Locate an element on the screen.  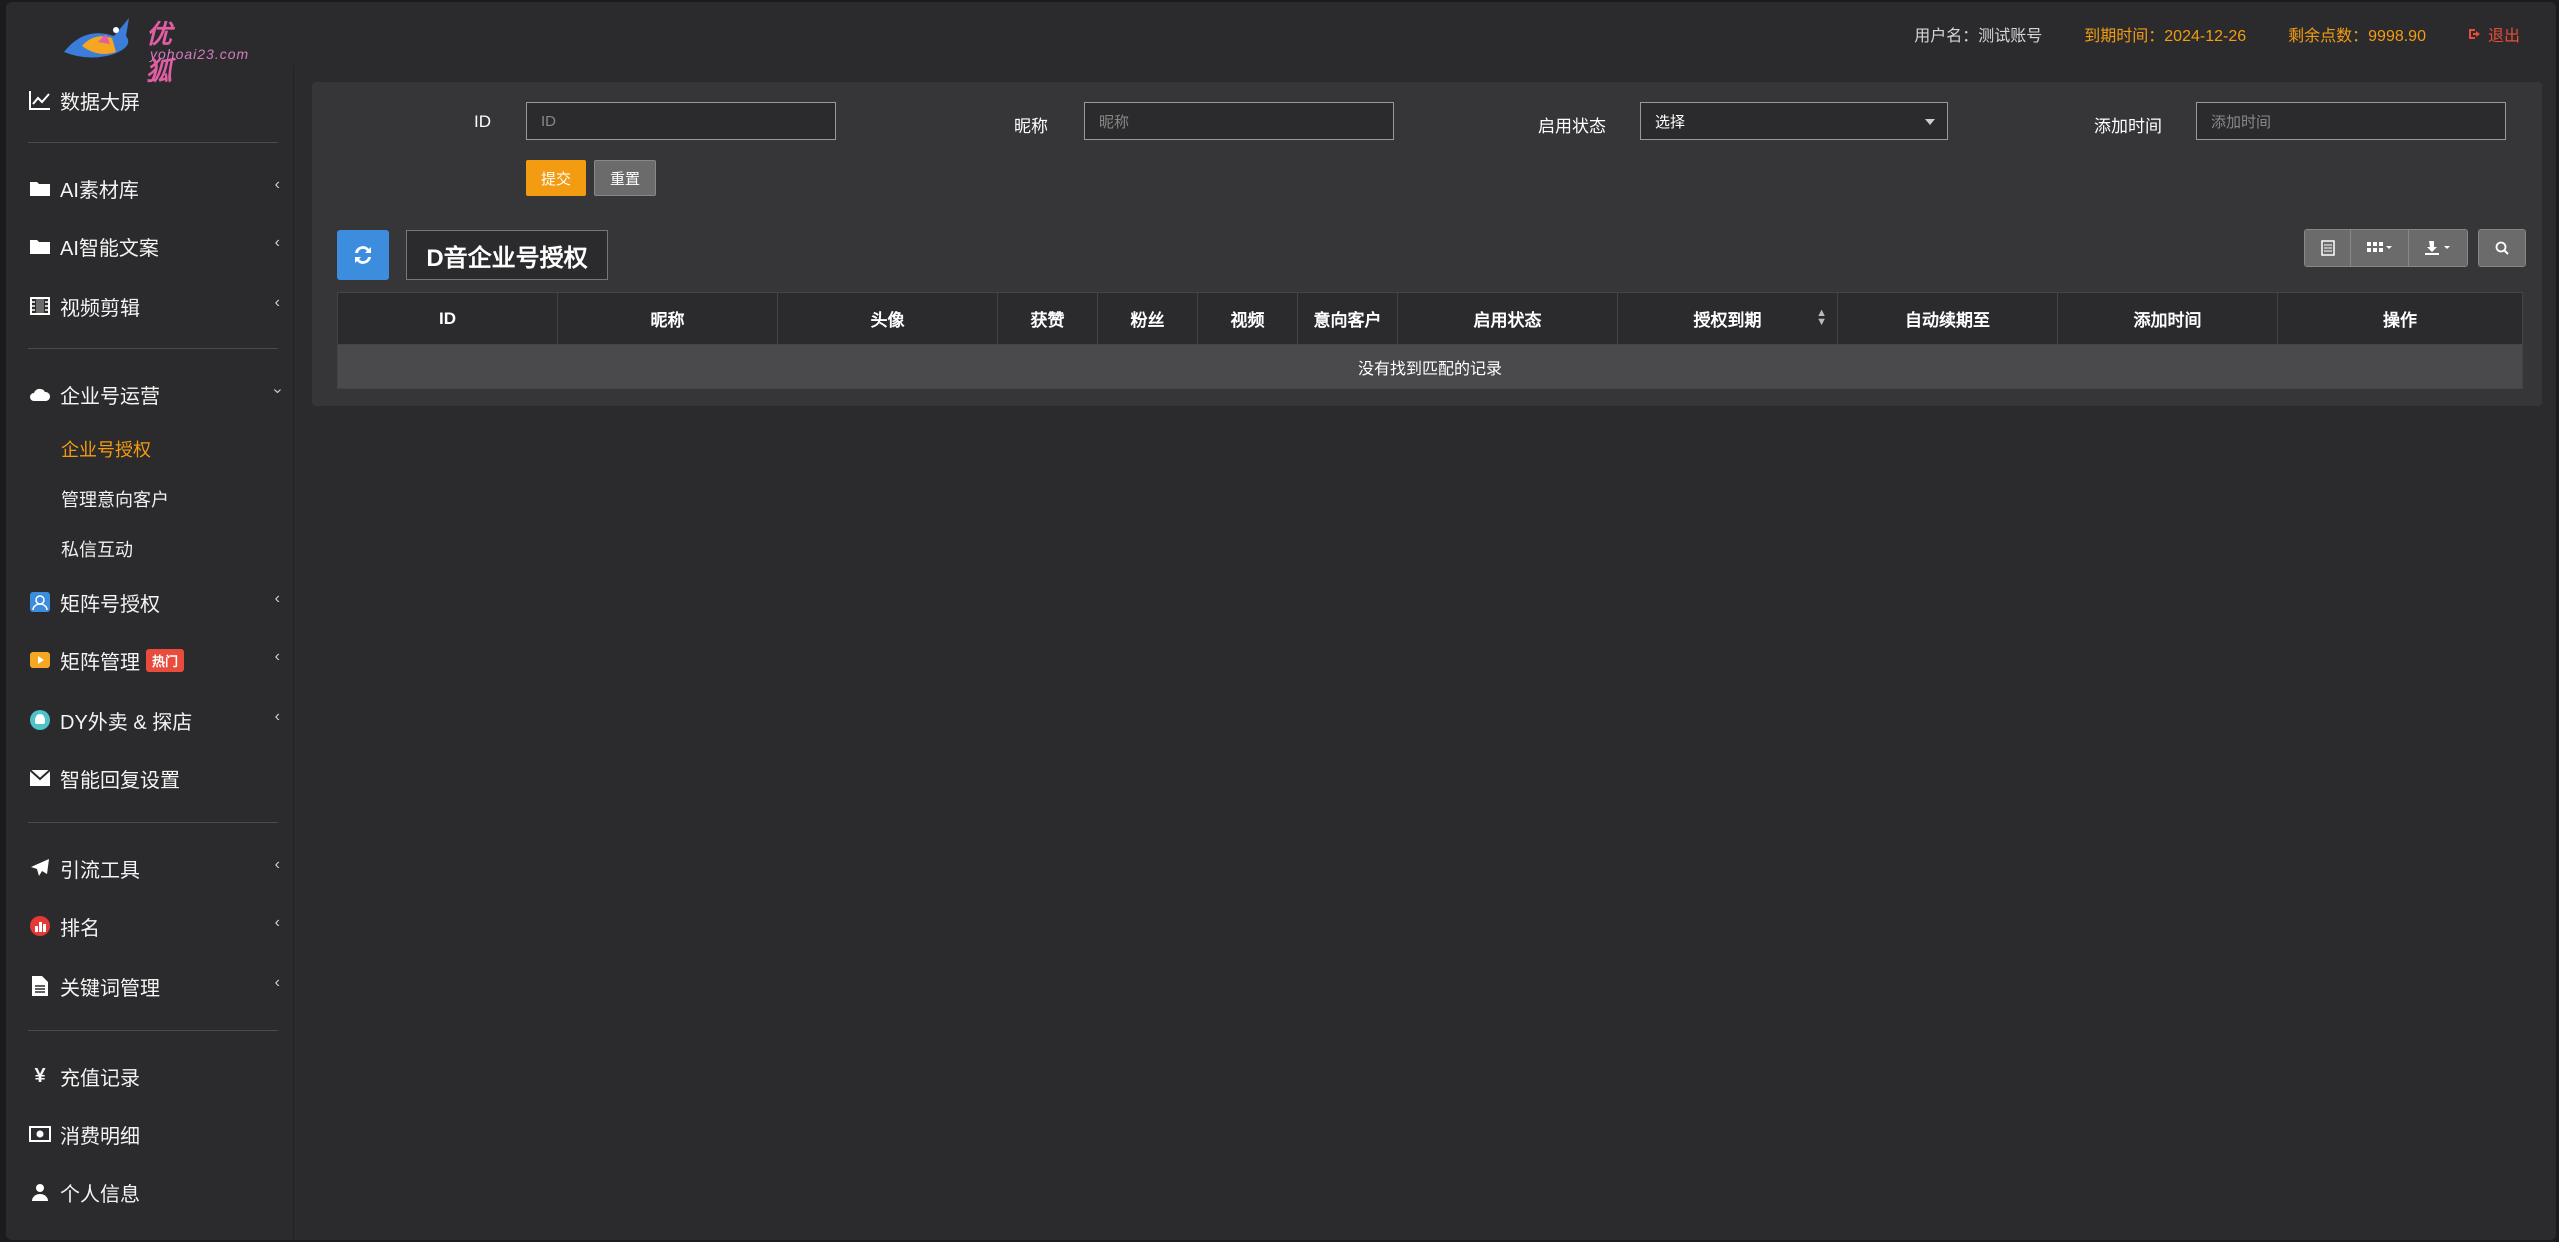
table-search-group is located at coordinates (2502, 248).